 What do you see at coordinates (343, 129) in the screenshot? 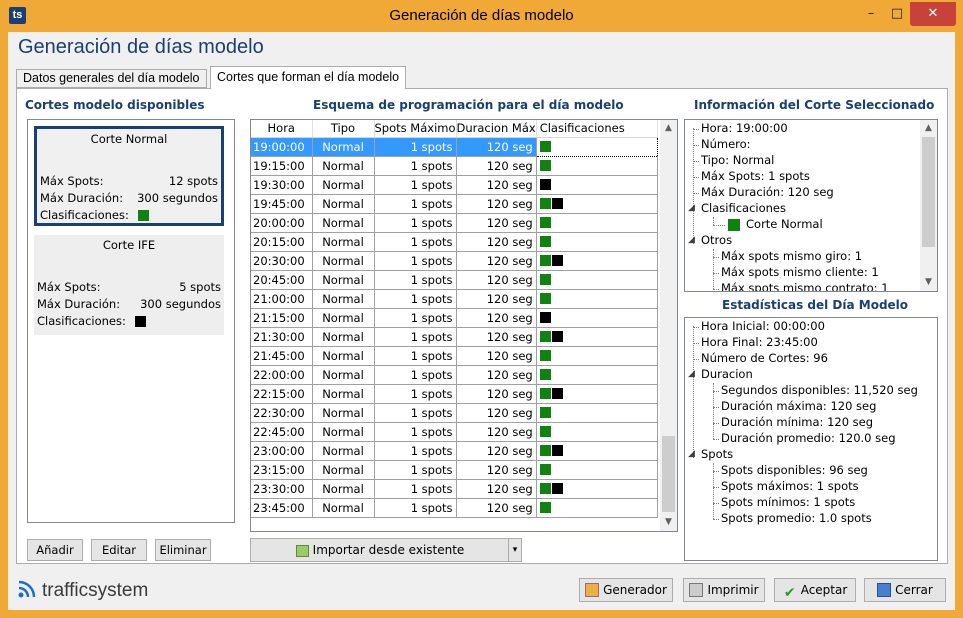
I see `column-header-tipo: Tipo` at bounding box center [343, 129].